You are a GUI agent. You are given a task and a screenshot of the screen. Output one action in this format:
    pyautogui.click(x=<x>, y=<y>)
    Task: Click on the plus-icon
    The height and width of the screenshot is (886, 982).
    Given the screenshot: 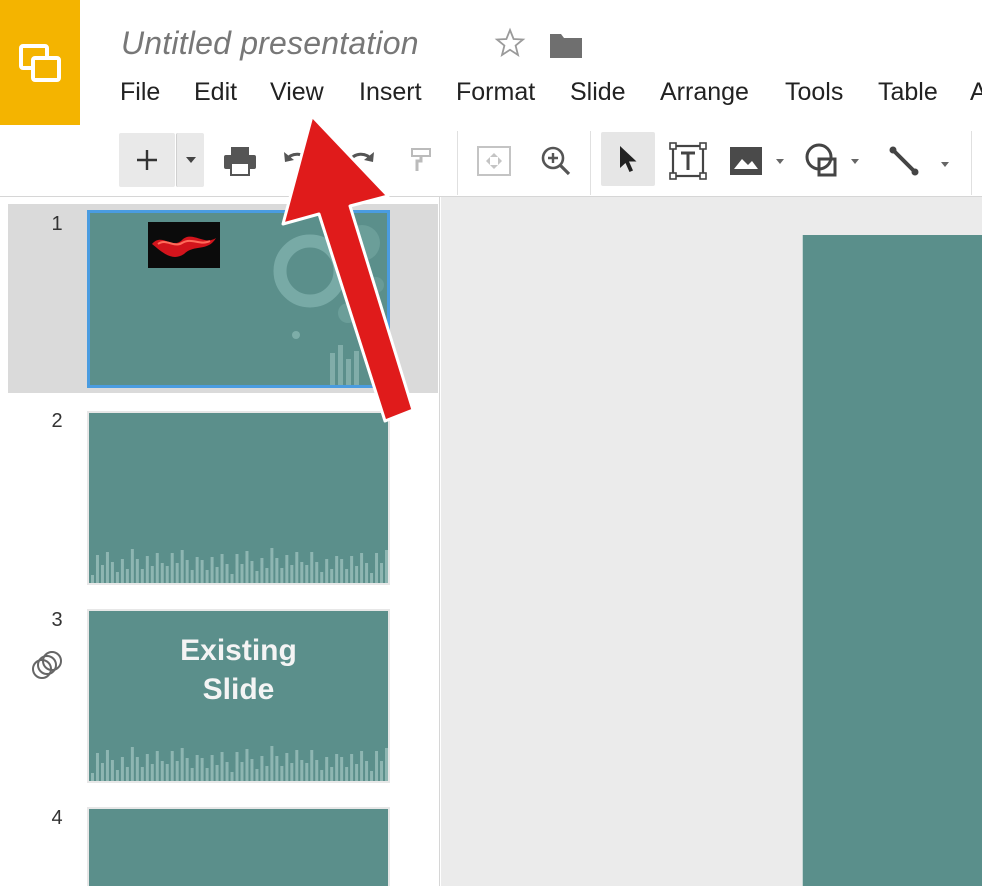 What is the action you would take?
    pyautogui.click(x=147, y=160)
    